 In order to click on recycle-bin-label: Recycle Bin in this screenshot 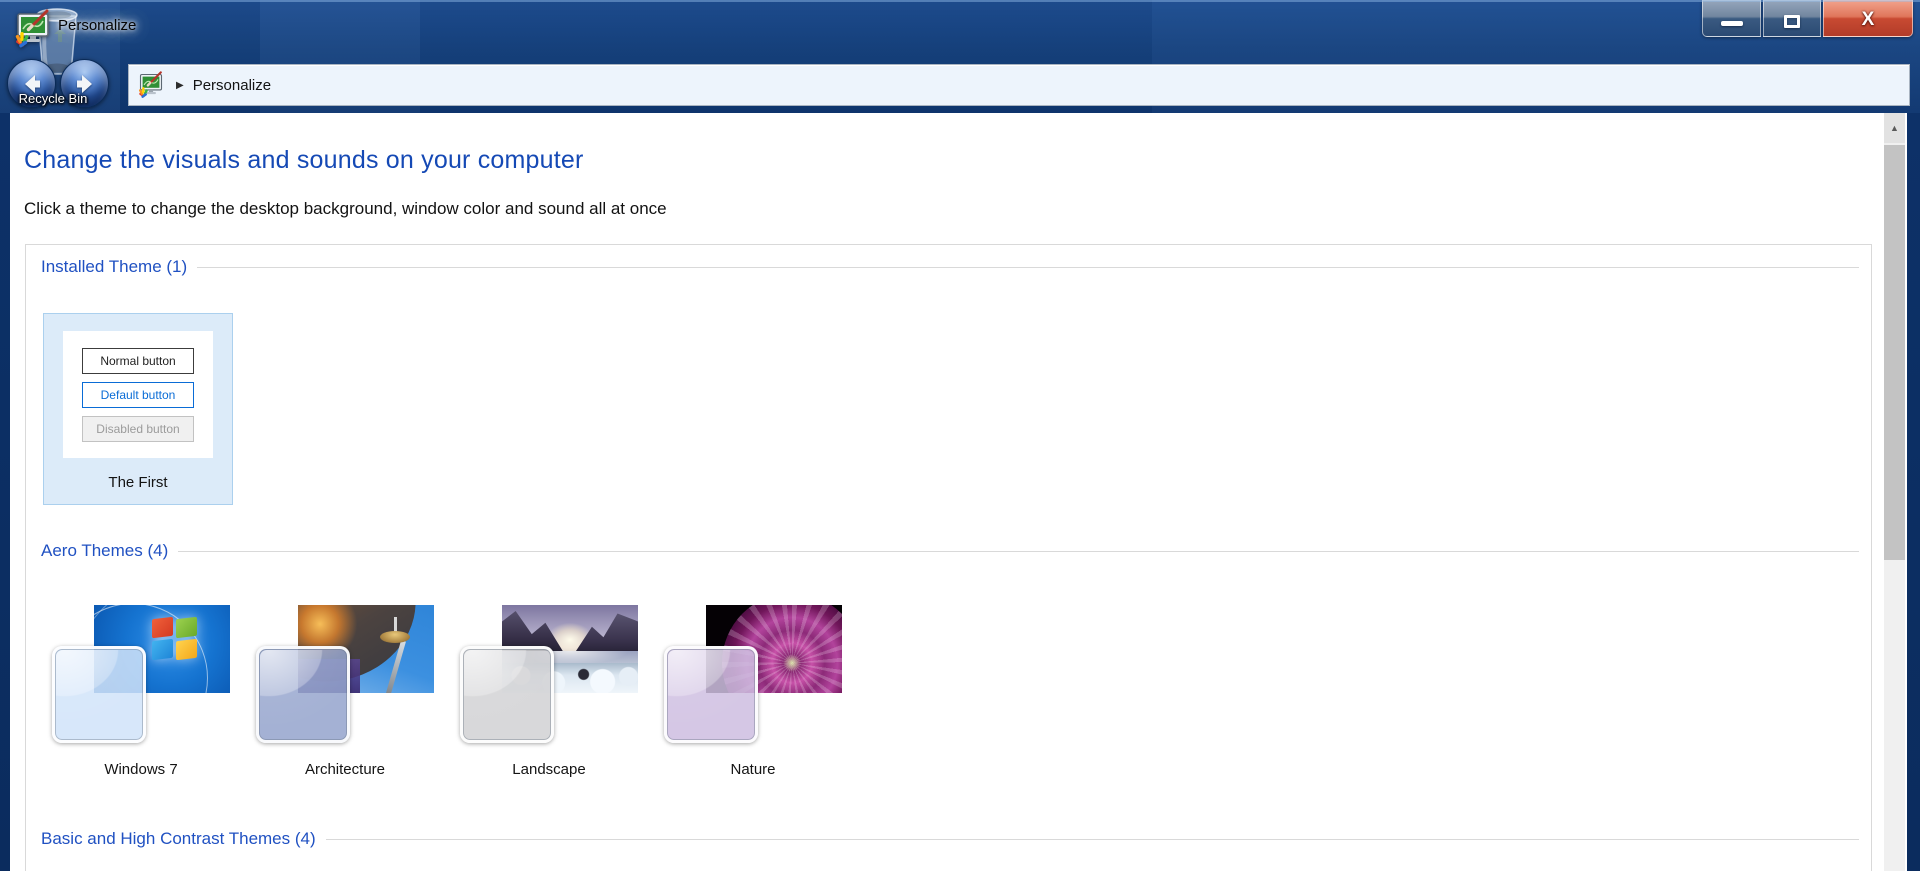, I will do `click(53, 98)`.